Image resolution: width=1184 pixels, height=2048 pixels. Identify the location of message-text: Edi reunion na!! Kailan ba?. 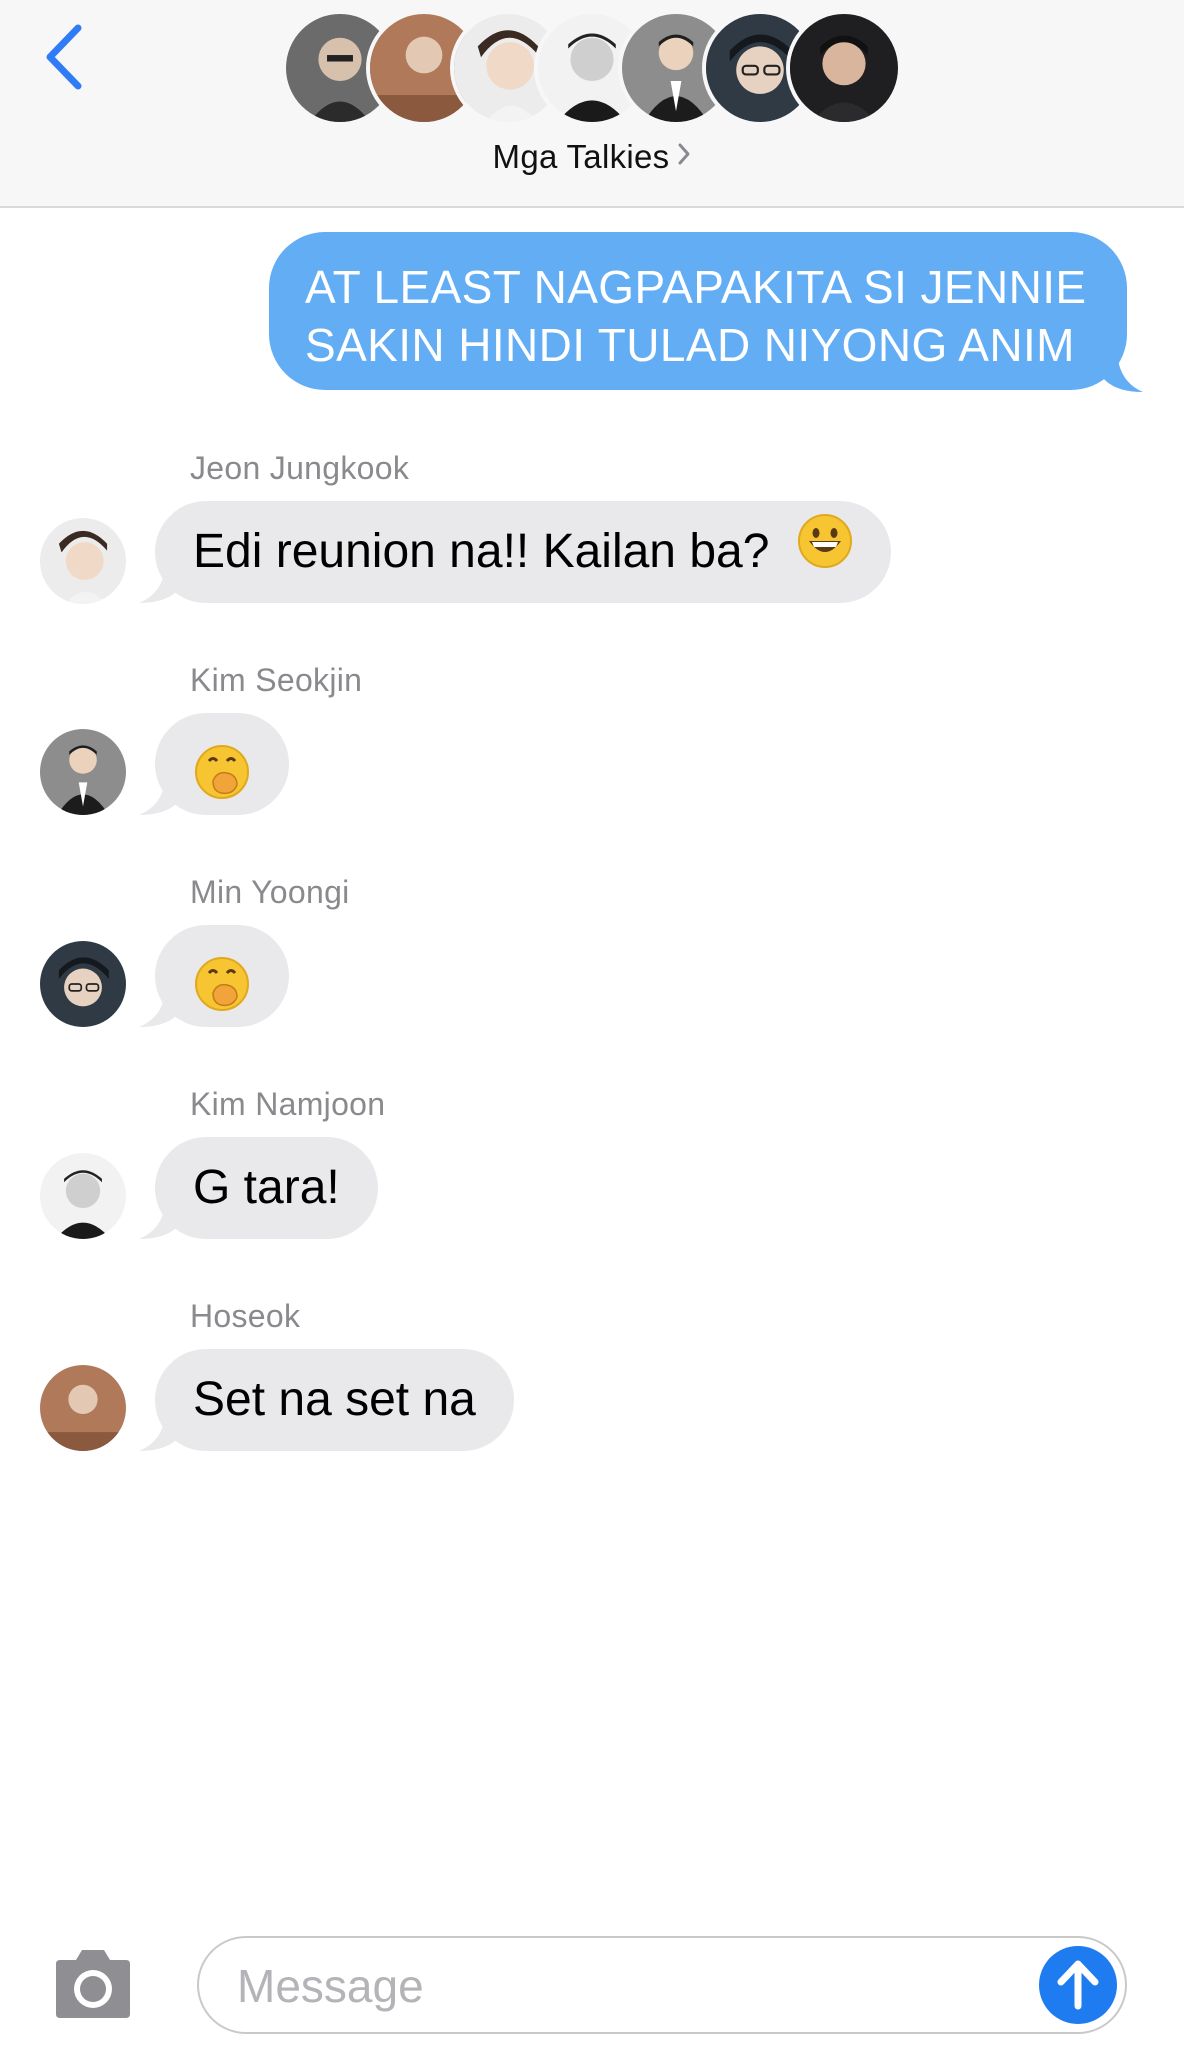
(481, 551).